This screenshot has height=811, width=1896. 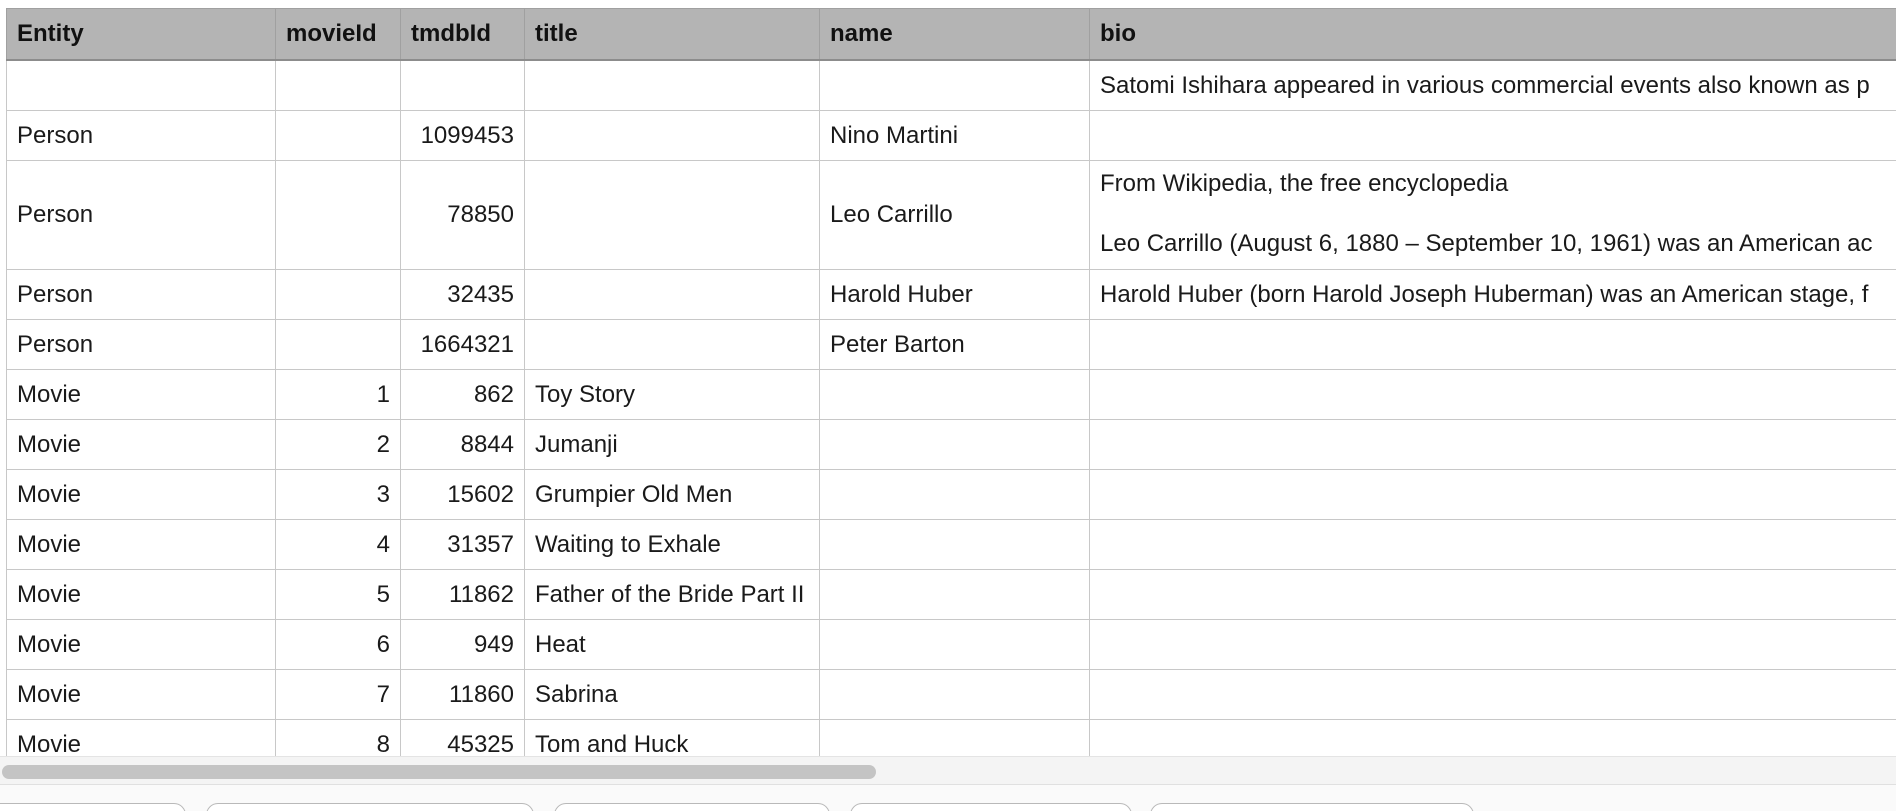 I want to click on cell-tmdbid: 45325, so click(x=463, y=738).